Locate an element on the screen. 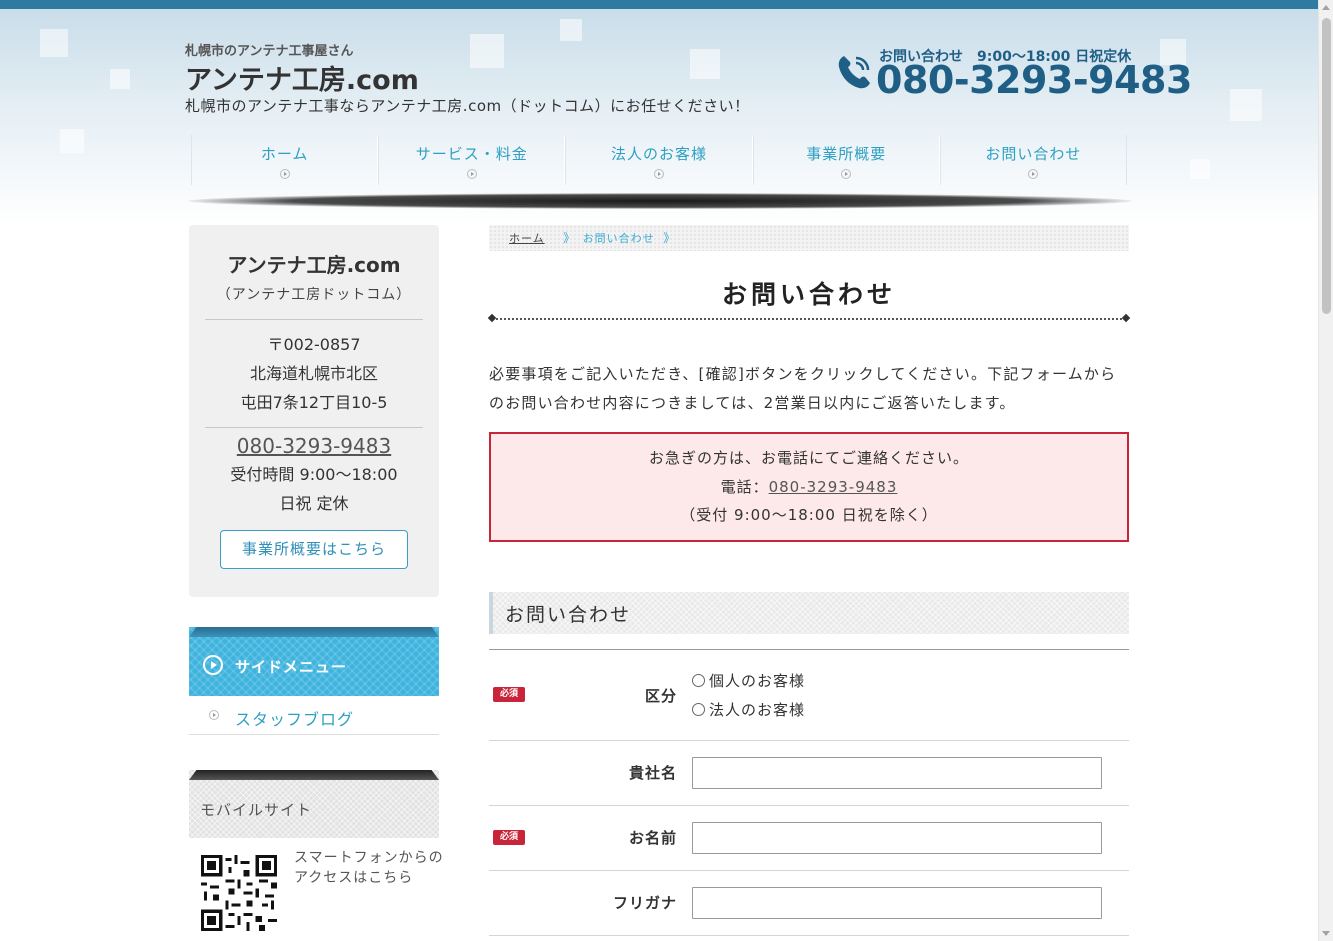  global-nav: ホーム サービス・料金 法人のお客様 事業所概要 お問い合わせ is located at coordinates (659, 160).